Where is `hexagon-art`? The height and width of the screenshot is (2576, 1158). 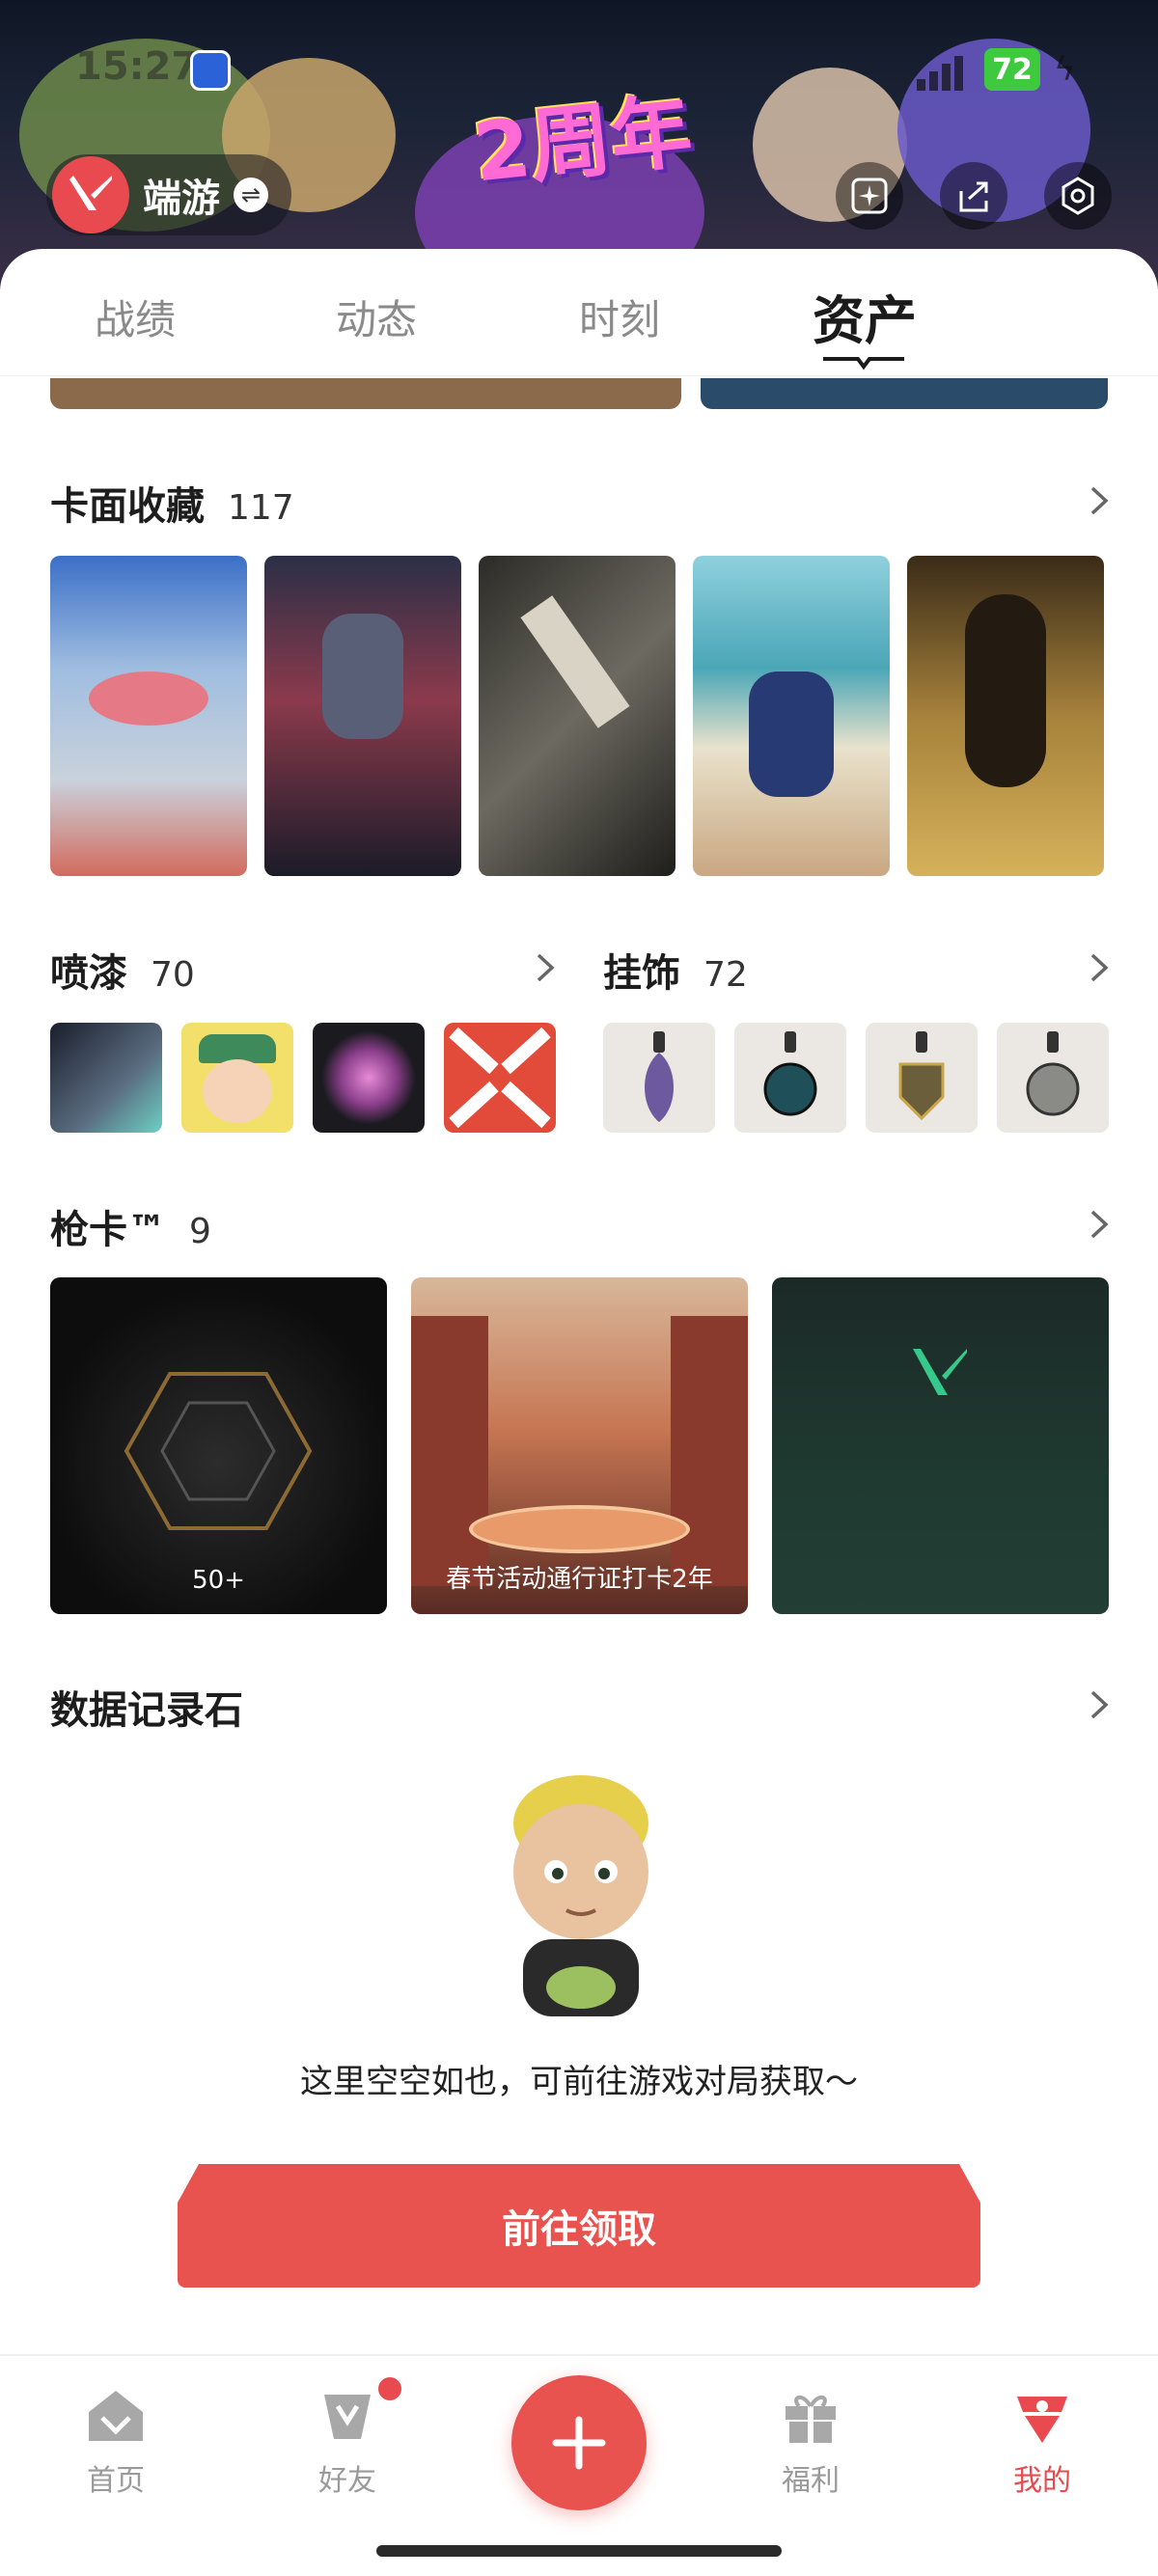 hexagon-art is located at coordinates (218, 1451).